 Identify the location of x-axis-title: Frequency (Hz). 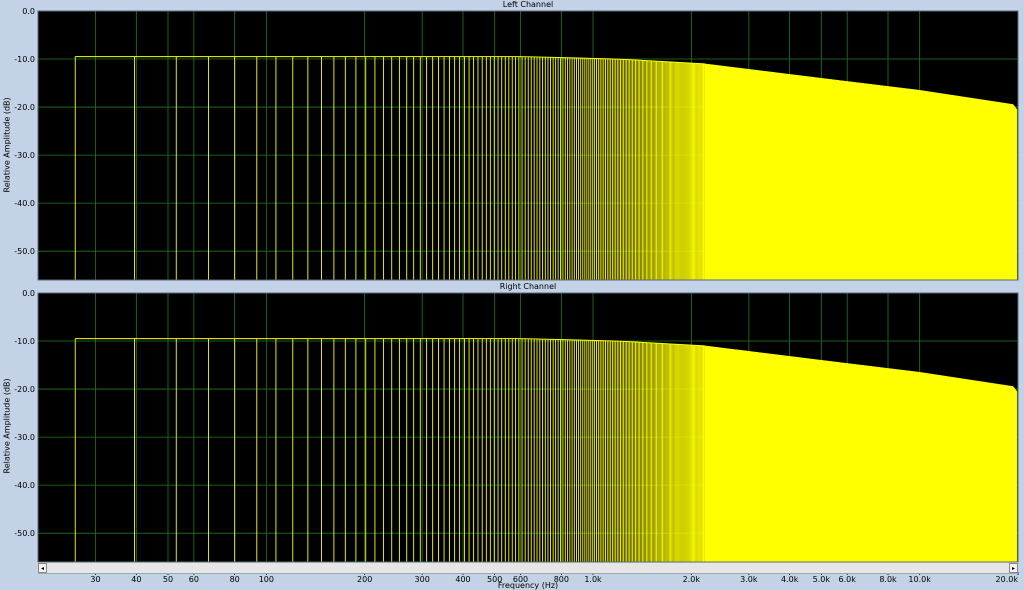
(528, 585).